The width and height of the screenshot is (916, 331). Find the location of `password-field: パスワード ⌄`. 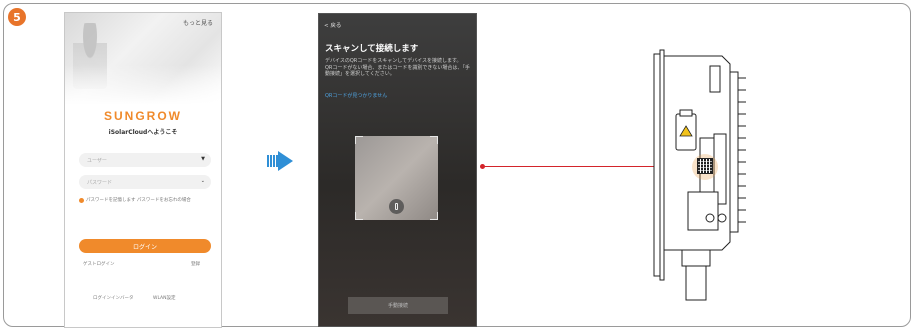

password-field: パスワード ⌄ is located at coordinates (145, 182).